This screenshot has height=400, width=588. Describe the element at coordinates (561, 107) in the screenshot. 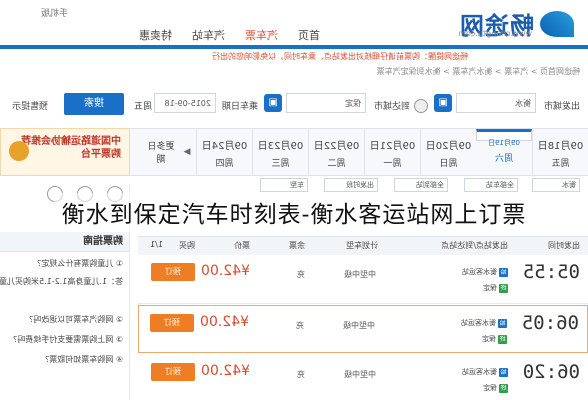

I see `from-city-label: 出发城市` at that location.